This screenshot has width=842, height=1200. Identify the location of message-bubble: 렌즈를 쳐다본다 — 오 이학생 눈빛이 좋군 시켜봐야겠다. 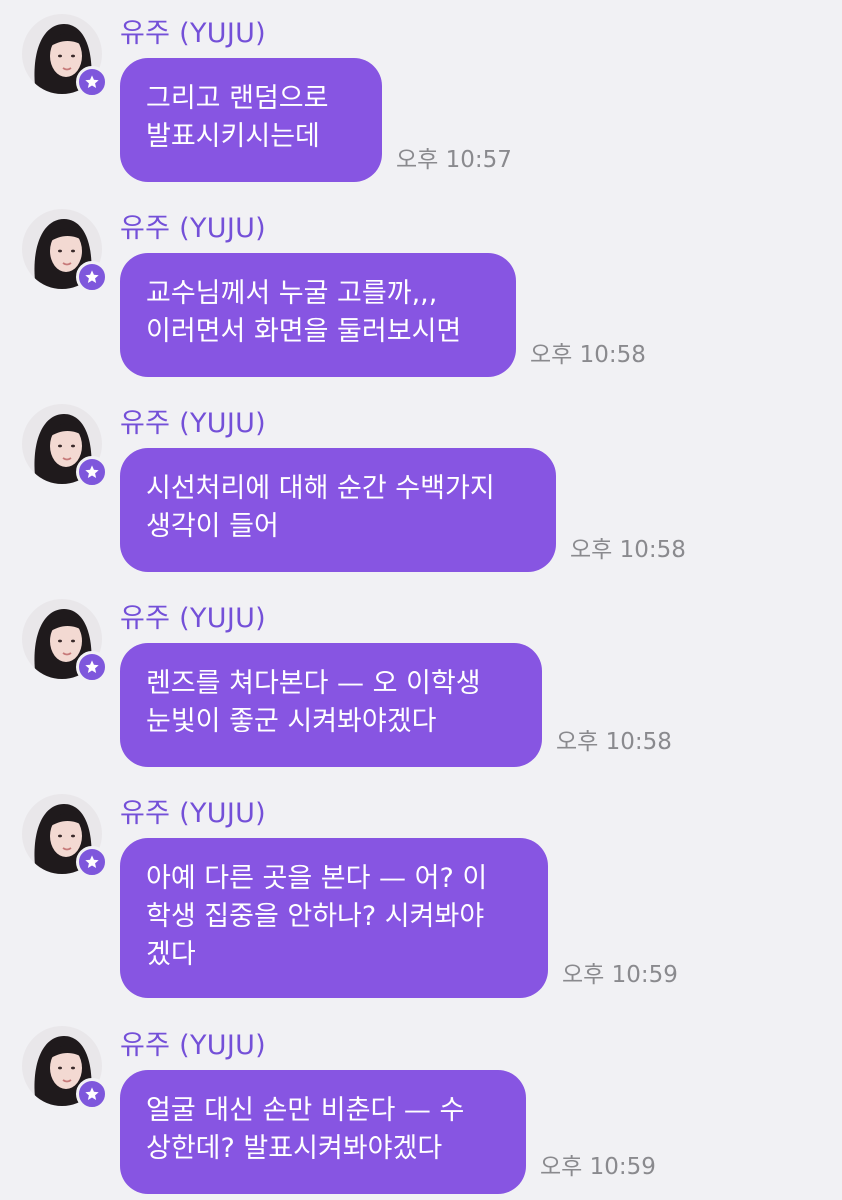
(331, 705).